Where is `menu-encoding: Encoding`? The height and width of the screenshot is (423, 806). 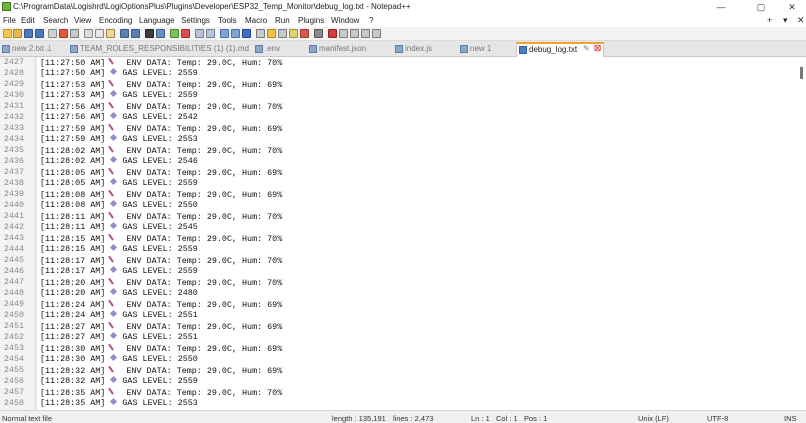 menu-encoding: Encoding is located at coordinates (115, 20).